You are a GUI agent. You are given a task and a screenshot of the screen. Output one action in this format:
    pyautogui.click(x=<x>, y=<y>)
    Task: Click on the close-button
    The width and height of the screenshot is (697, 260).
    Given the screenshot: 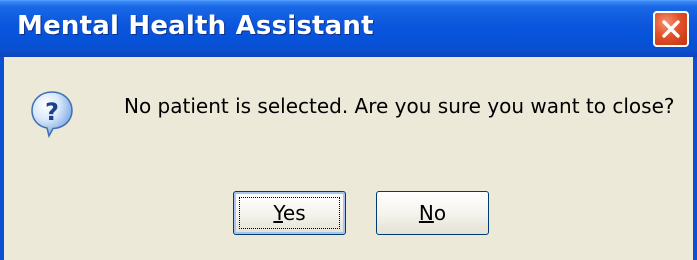 What is the action you would take?
    pyautogui.click(x=671, y=29)
    